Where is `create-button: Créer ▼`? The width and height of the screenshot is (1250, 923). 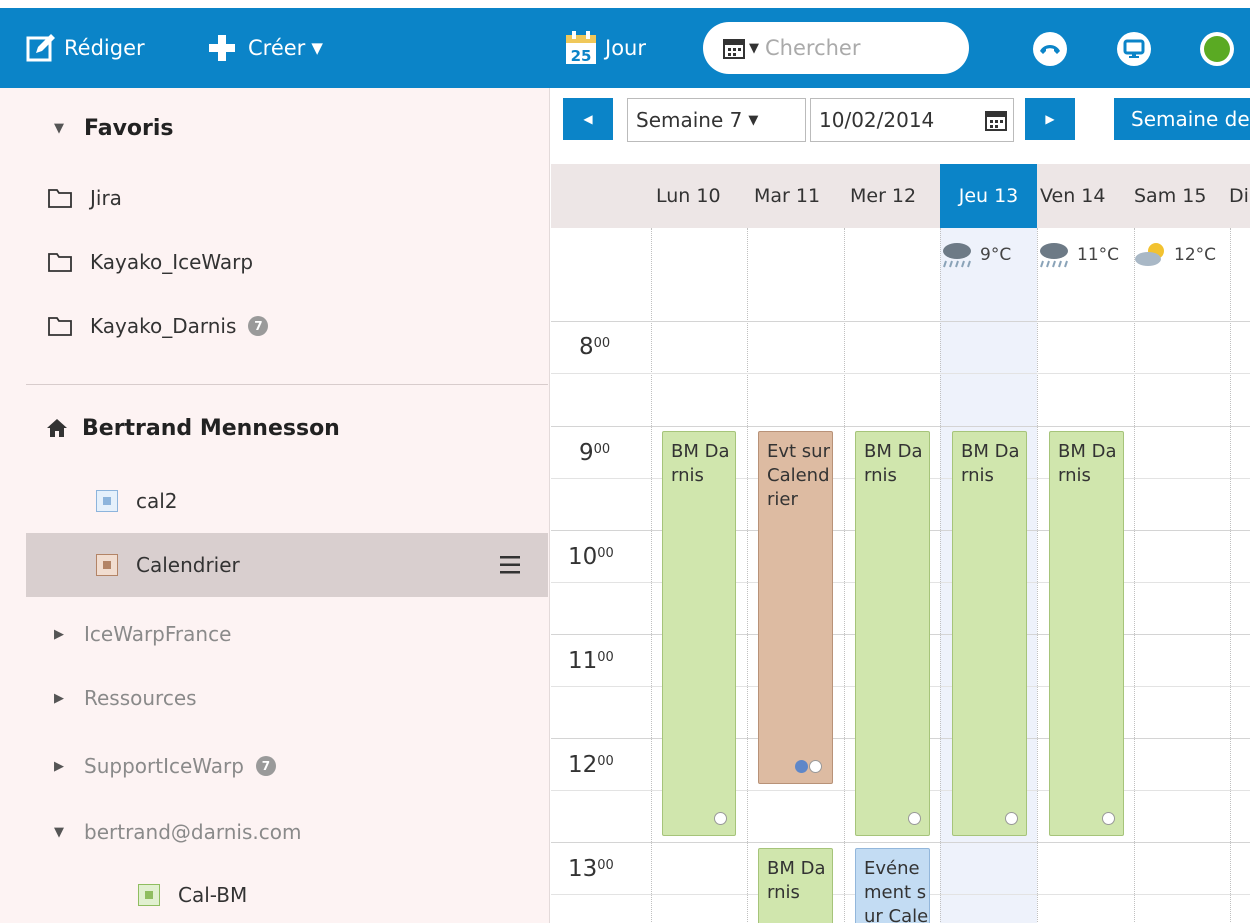 create-button: Créer ▼ is located at coordinates (265, 48).